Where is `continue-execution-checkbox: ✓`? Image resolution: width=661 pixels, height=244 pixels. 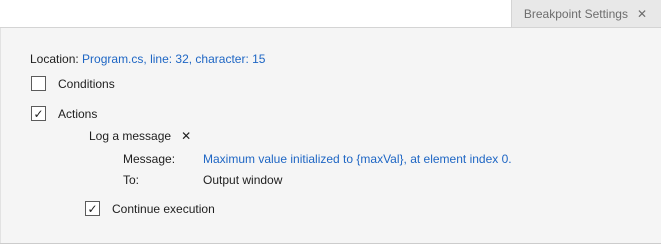
continue-execution-checkbox: ✓ is located at coordinates (92, 208).